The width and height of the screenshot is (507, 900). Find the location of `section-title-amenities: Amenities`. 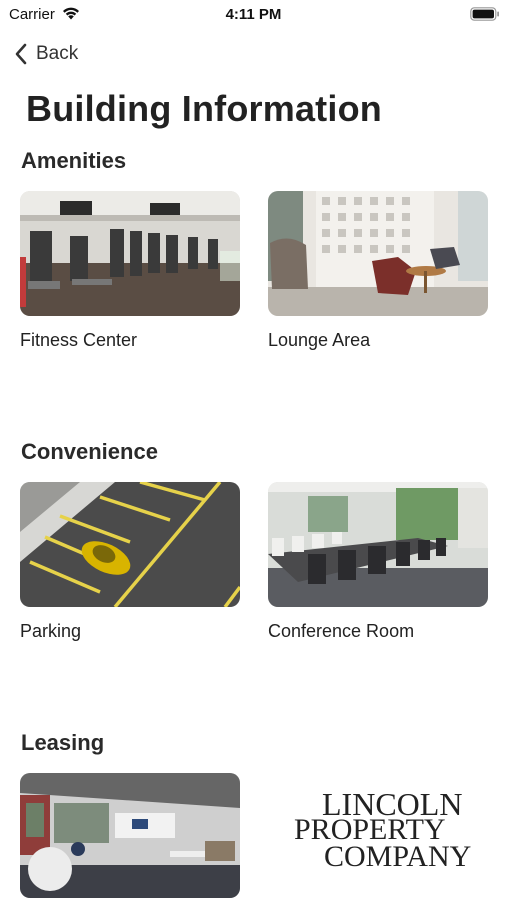

section-title-amenities: Amenities is located at coordinates (74, 160).